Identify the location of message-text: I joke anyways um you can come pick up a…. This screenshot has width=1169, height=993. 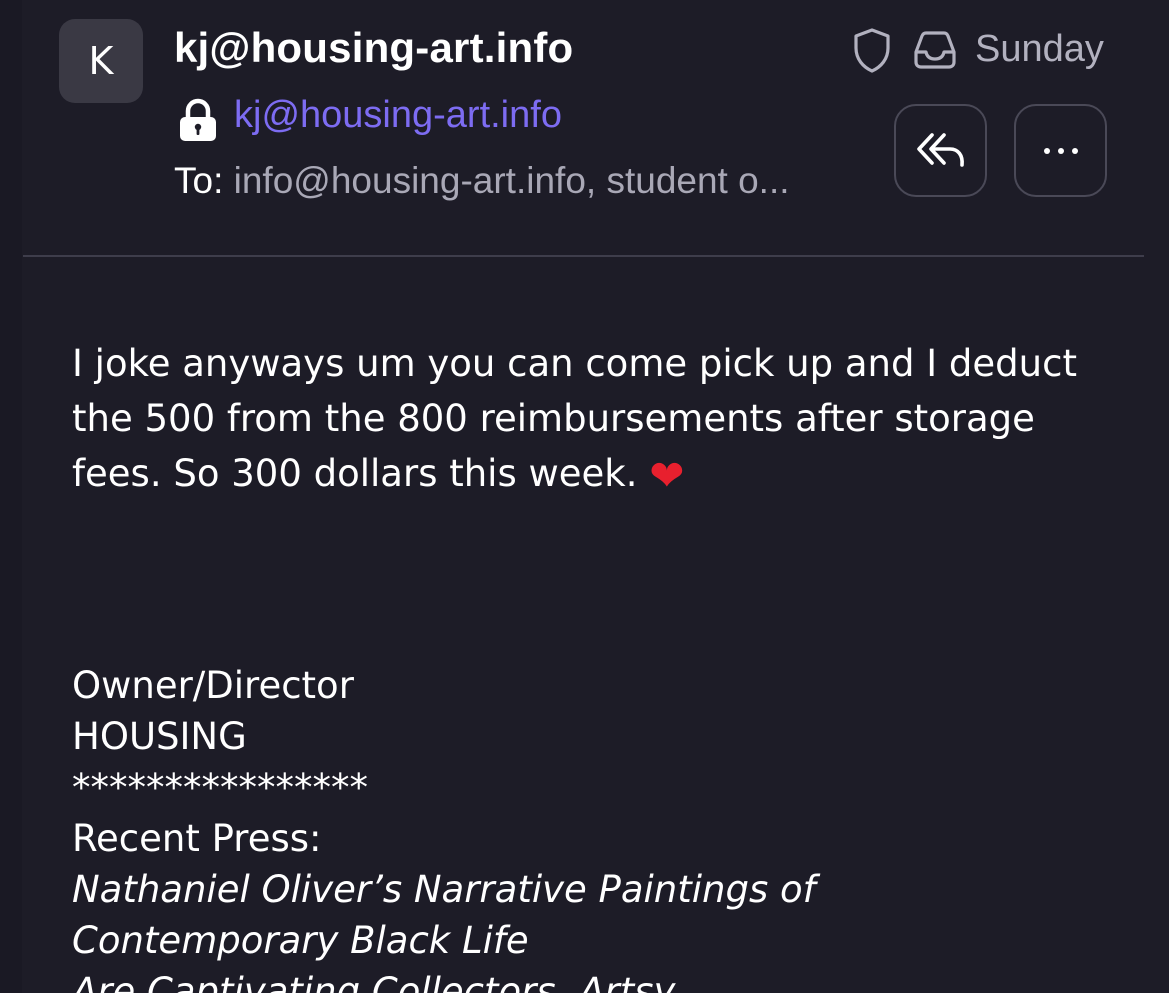
(574, 418).